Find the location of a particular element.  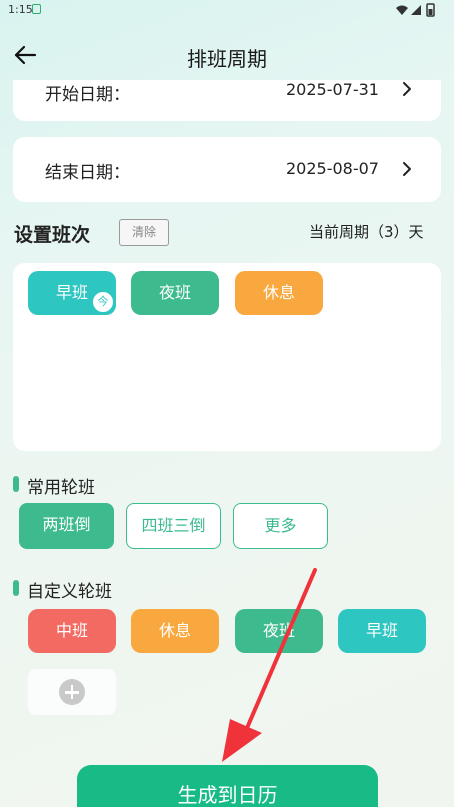

header: 排班周期 is located at coordinates (227, 56).